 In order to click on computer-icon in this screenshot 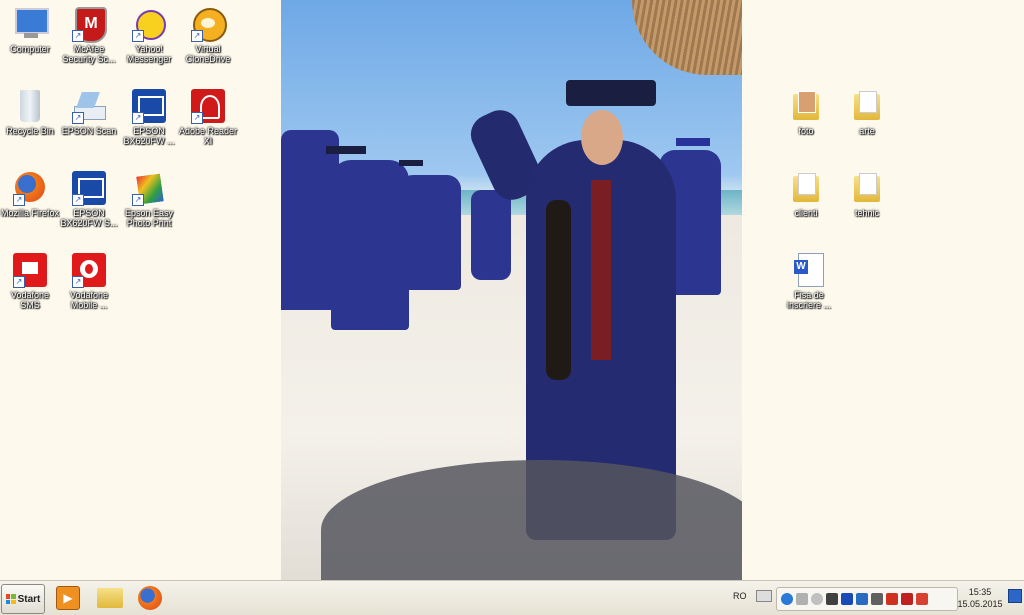, I will do `click(30, 24)`.